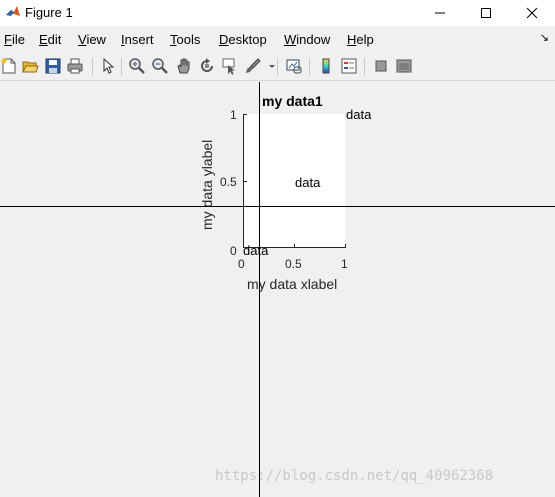  Describe the element at coordinates (253, 66) in the screenshot. I see `brush-icon` at that location.